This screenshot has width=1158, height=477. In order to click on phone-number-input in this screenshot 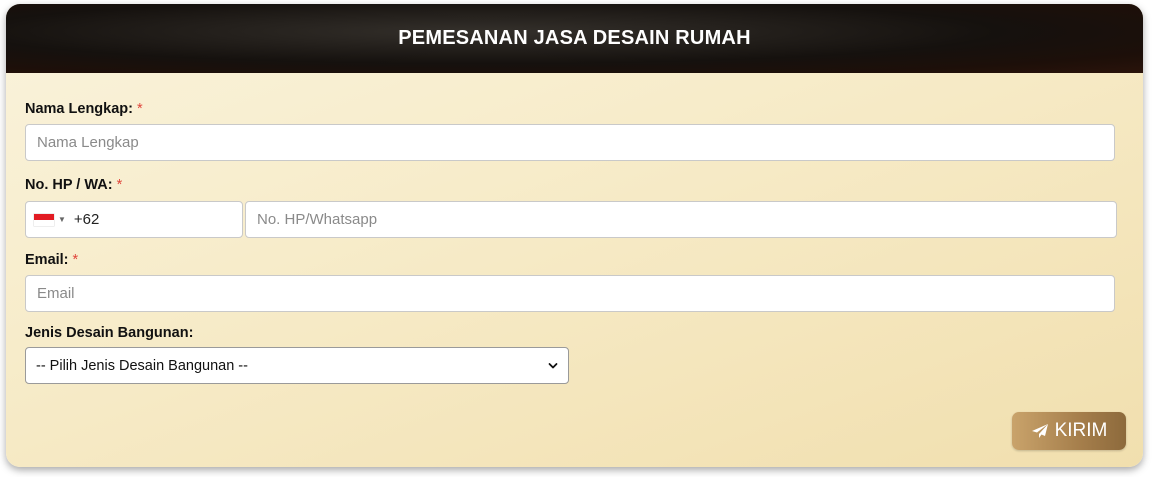, I will do `click(681, 219)`.